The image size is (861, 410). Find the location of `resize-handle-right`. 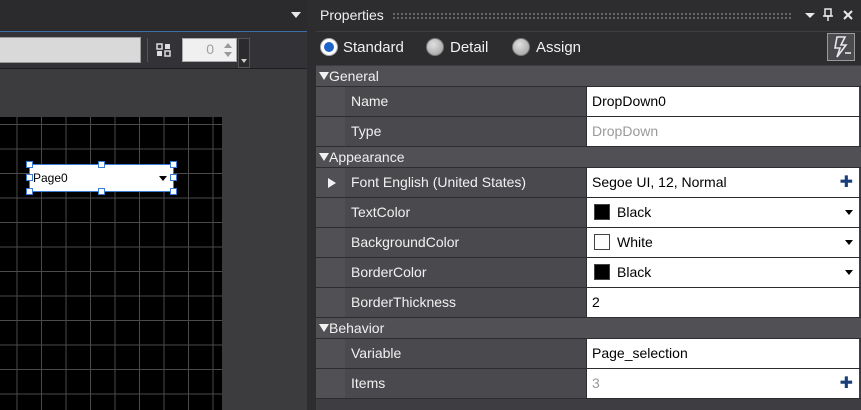

resize-handle-right is located at coordinates (173, 177).